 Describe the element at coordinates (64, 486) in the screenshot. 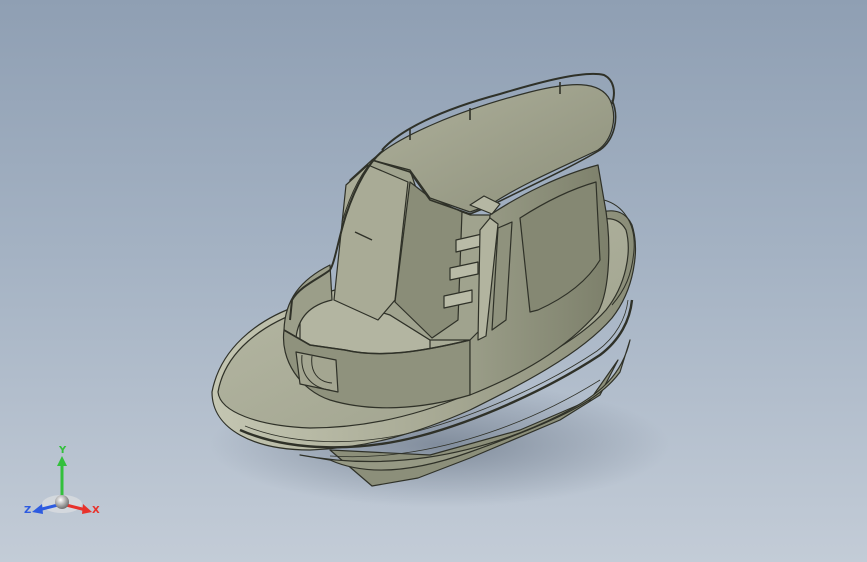

I see `view-triad: Y X Z` at that location.